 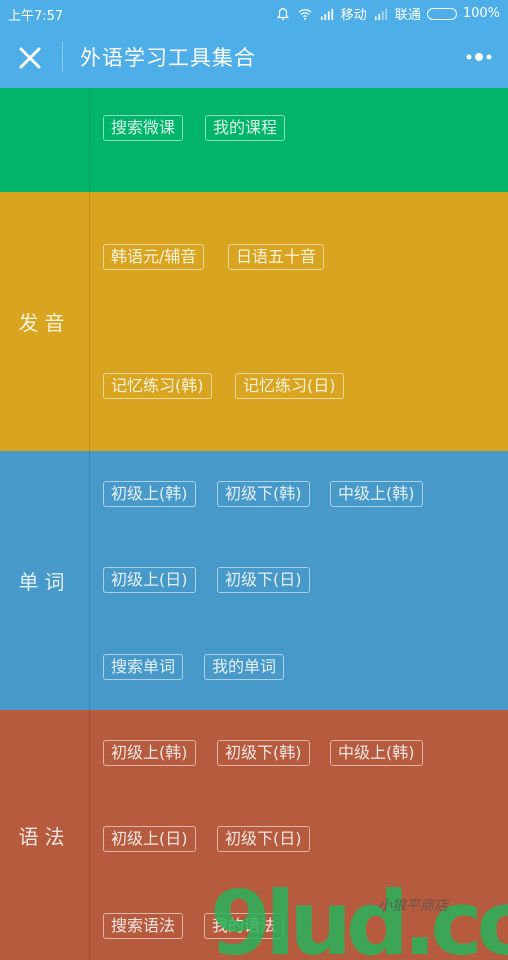 I want to click on memory-practice-japanese-button: 记忆练习(日), so click(x=289, y=386).